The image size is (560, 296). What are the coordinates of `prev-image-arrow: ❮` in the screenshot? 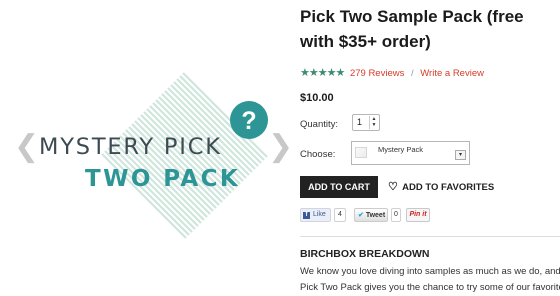 It's located at (26, 147).